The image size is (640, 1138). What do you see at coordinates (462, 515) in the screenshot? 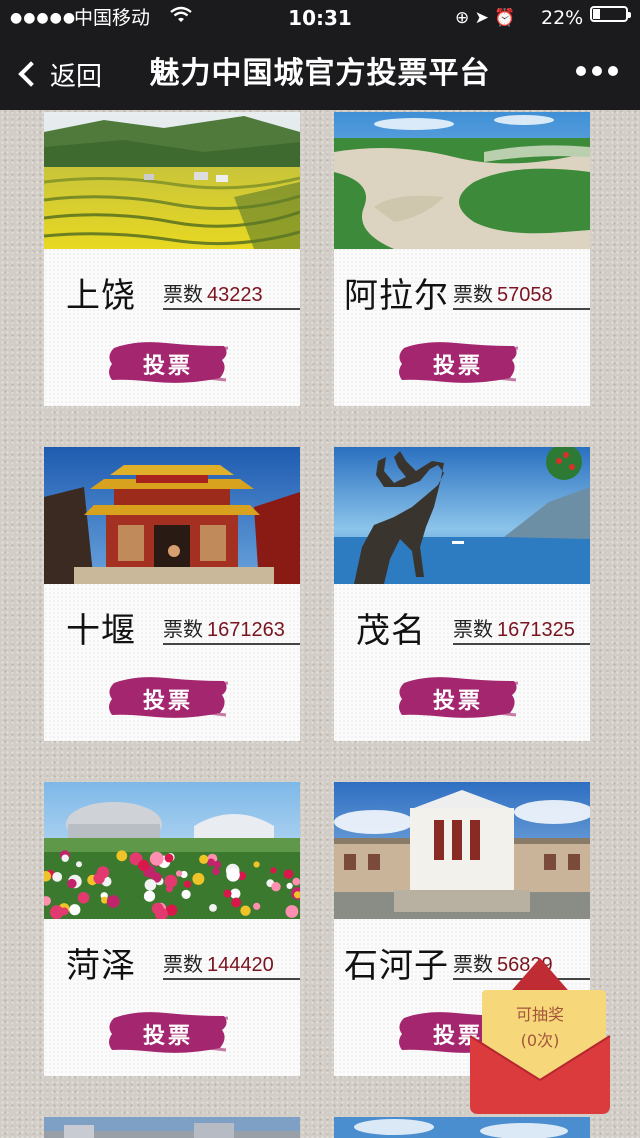
I see `equestrian-statue-sea-photo` at bounding box center [462, 515].